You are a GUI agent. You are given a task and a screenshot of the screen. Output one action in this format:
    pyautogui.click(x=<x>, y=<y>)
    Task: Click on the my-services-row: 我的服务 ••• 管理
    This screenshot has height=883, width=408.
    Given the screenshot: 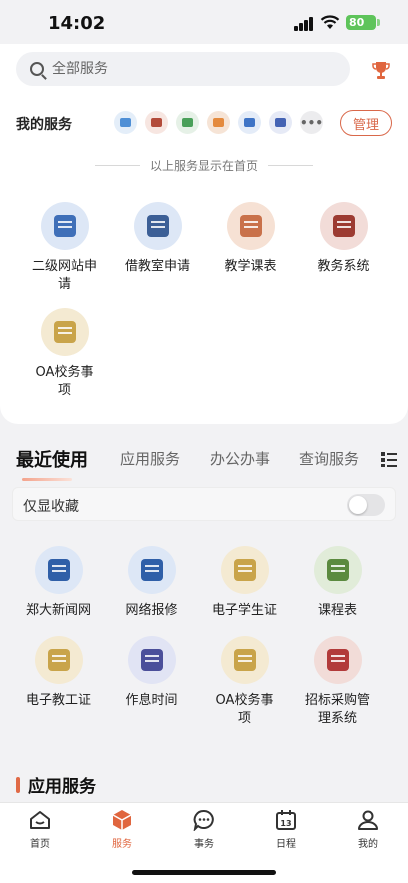 What is the action you would take?
    pyautogui.click(x=204, y=123)
    